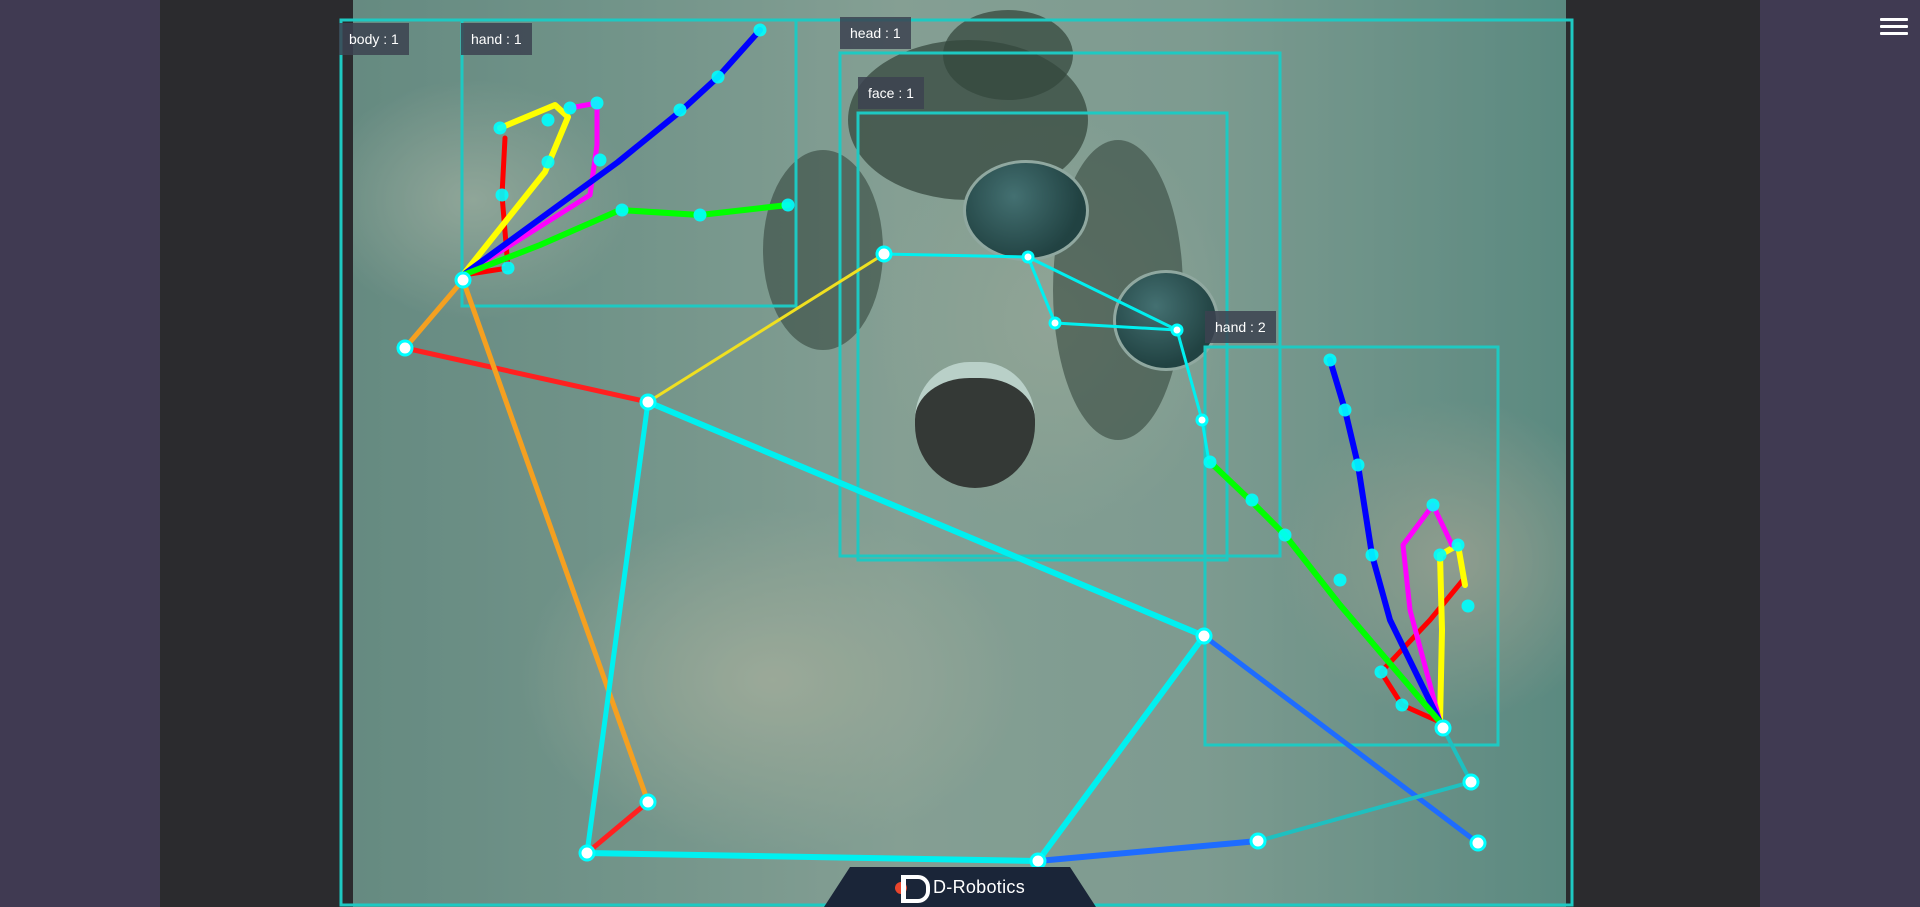 The width and height of the screenshot is (1920, 907). I want to click on detection-label-hand-2: hand : 2, so click(1240, 327).